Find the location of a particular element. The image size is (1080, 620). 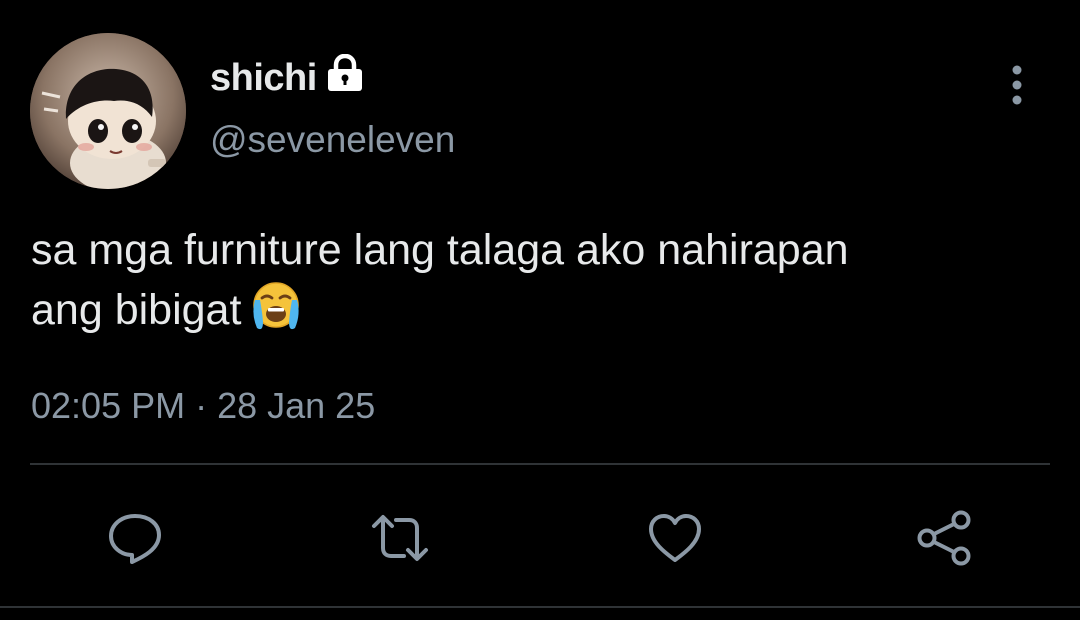

more-vertical-icon is located at coordinates (1017, 85).